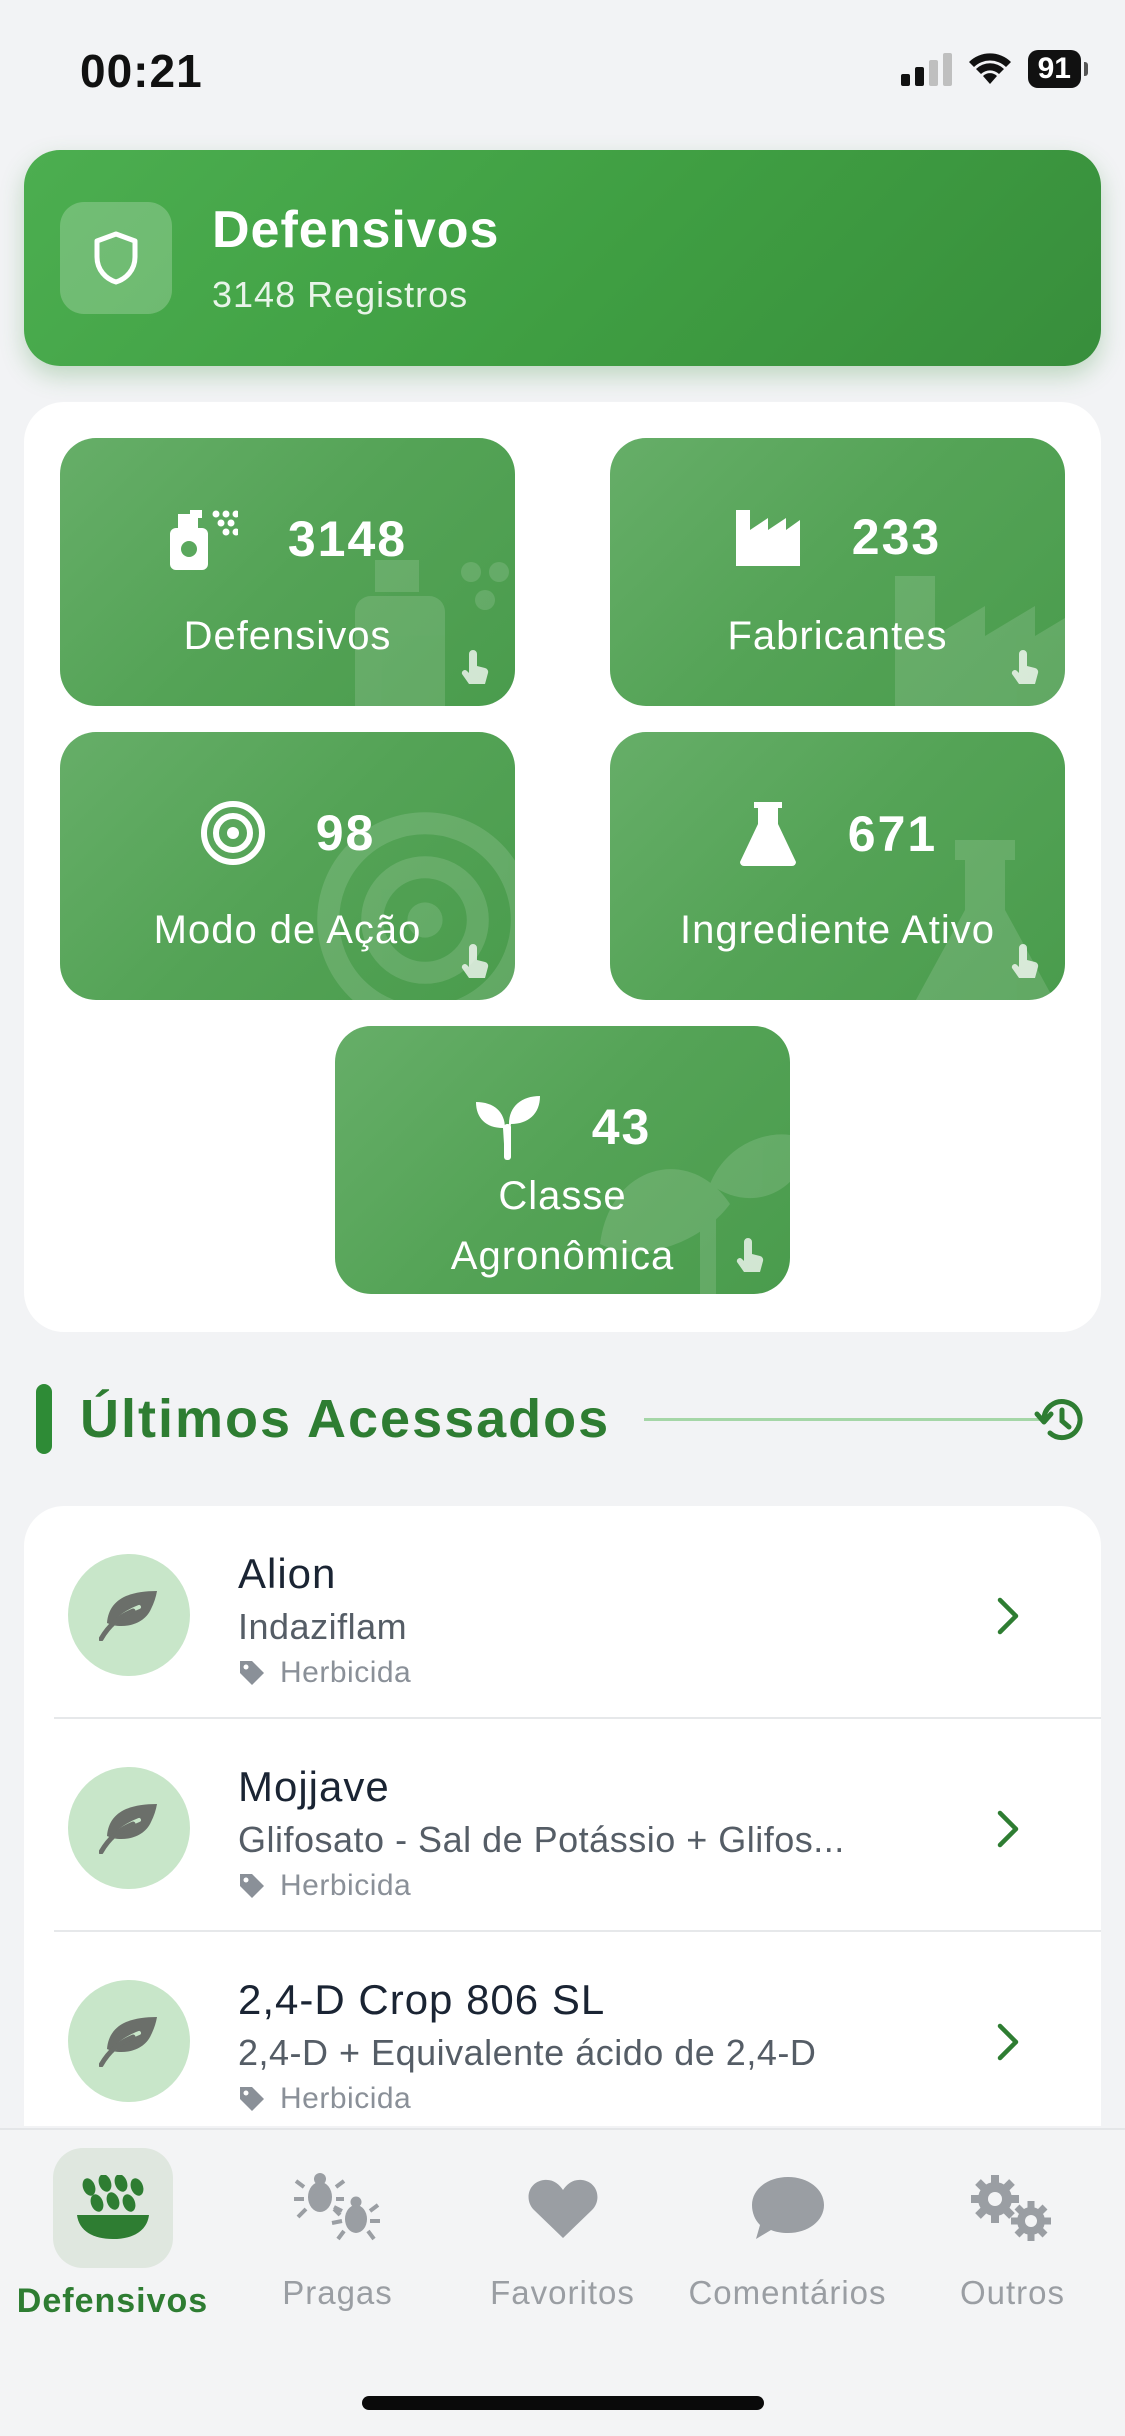  Describe the element at coordinates (562, 1256) in the screenshot. I see `stat-label-line2: Agronômica` at that location.